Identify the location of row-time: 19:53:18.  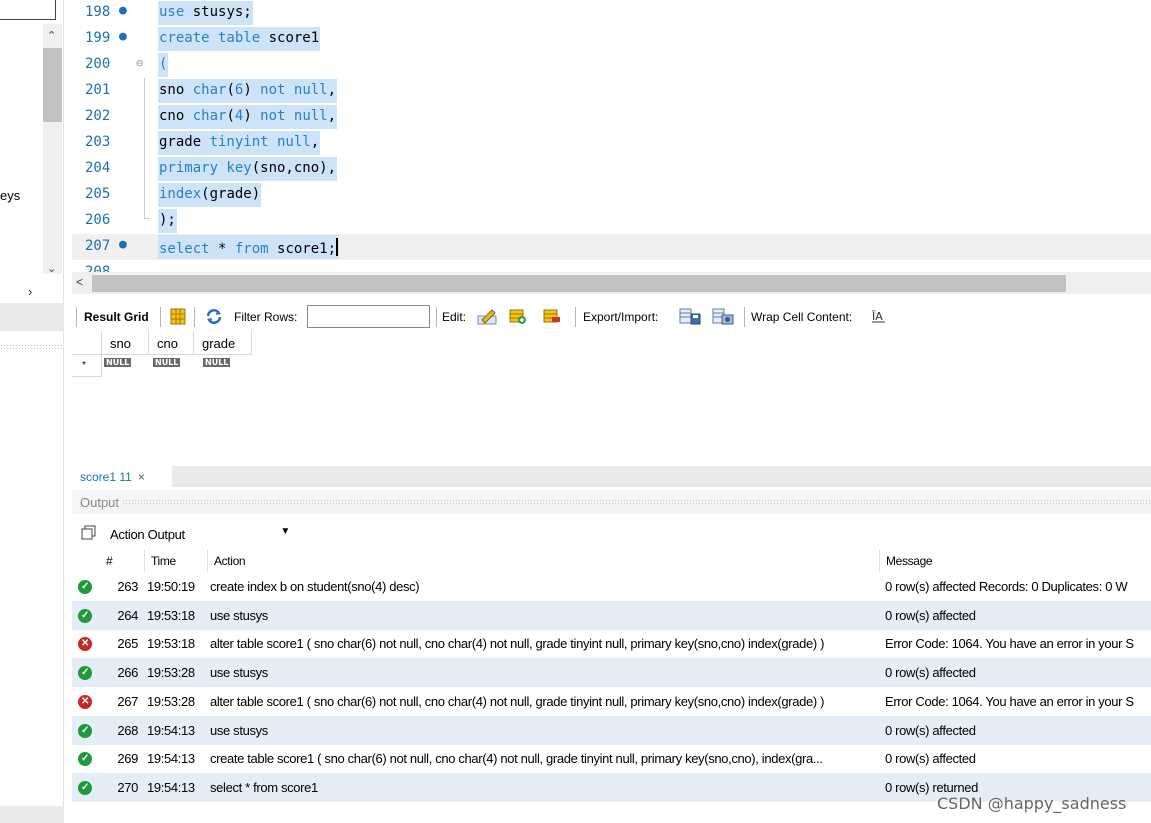
(171, 615).